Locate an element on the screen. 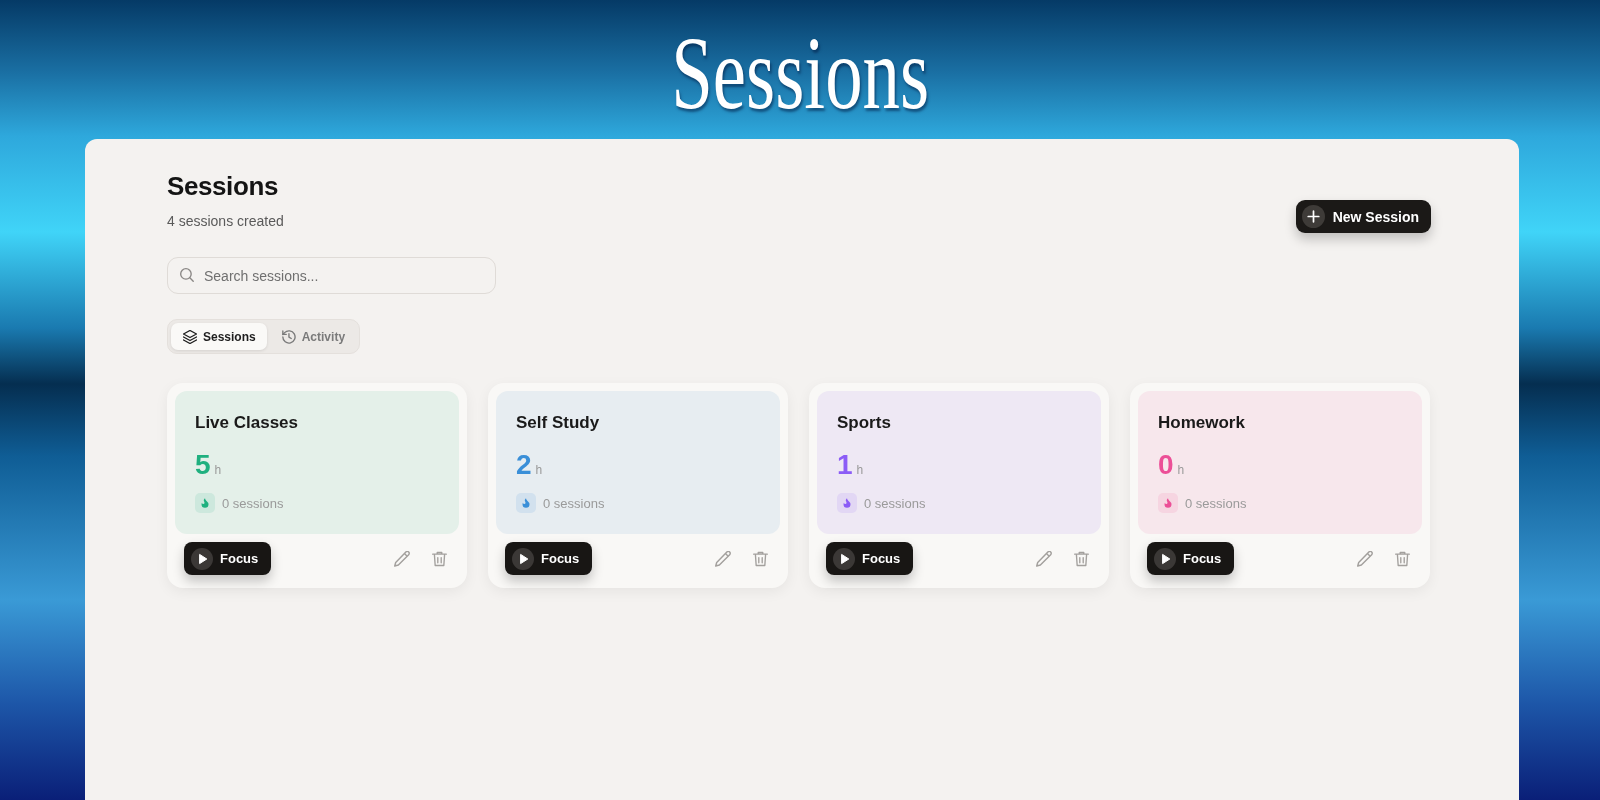 This screenshot has width=1600, height=800. session-name: Homework is located at coordinates (1202, 423).